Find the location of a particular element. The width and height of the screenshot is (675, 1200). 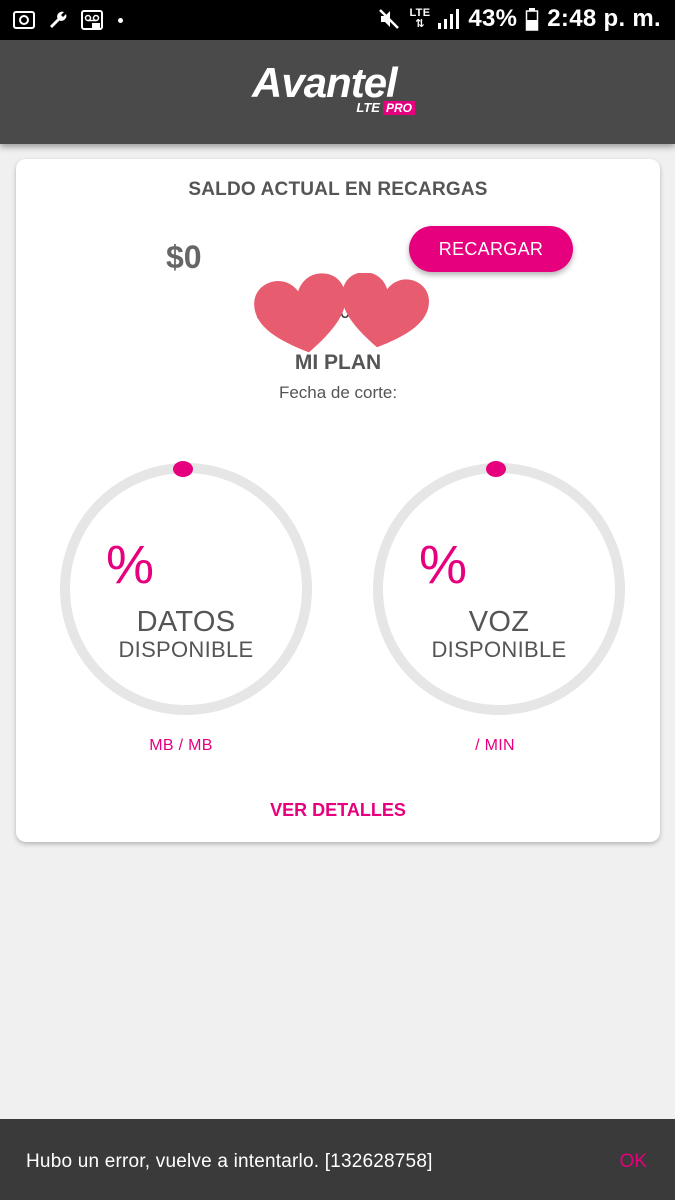

mute-icon is located at coordinates (389, 19).